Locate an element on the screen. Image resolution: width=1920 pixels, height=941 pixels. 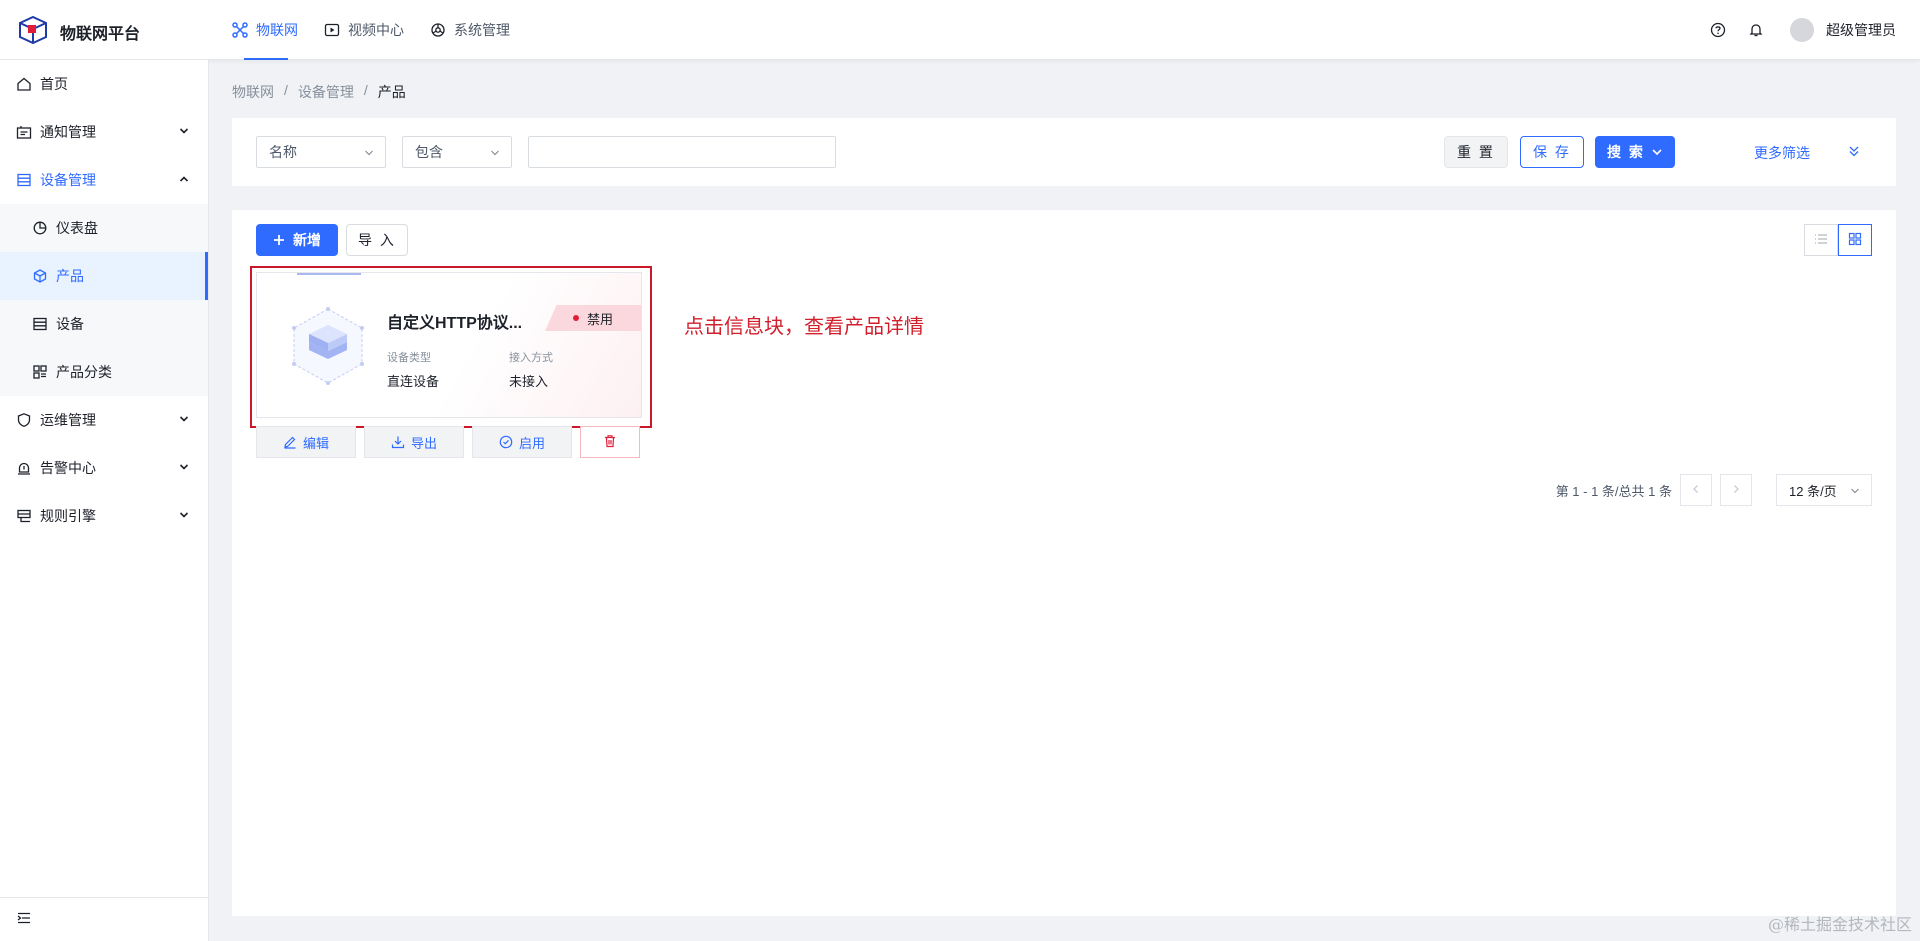
edit-button: 编辑 is located at coordinates (306, 442).